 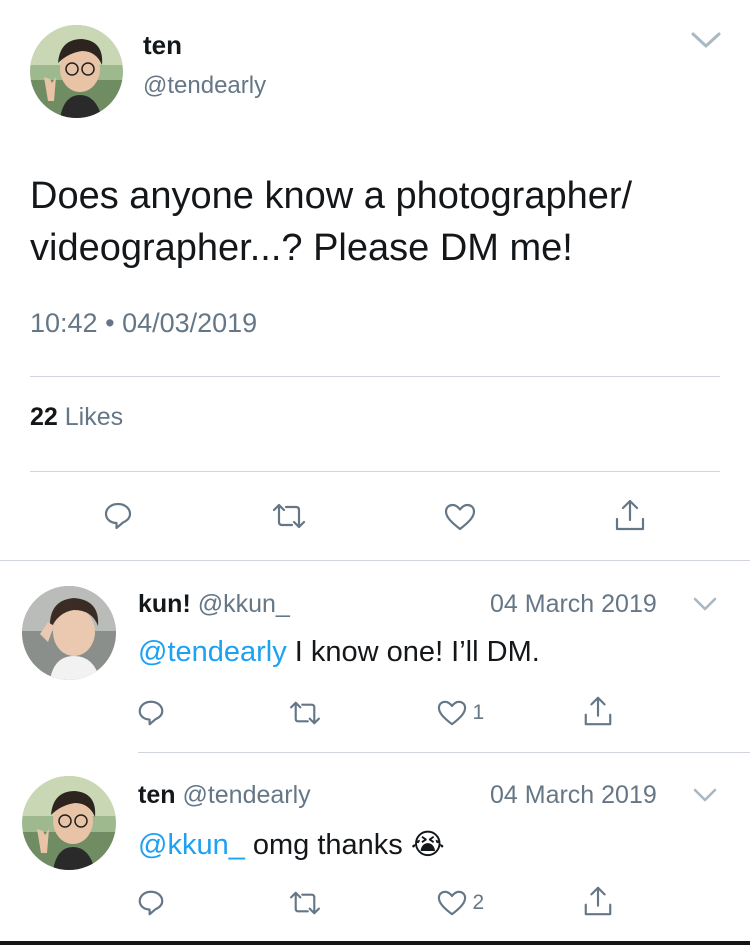 I want to click on like-action: 2, so click(x=460, y=903).